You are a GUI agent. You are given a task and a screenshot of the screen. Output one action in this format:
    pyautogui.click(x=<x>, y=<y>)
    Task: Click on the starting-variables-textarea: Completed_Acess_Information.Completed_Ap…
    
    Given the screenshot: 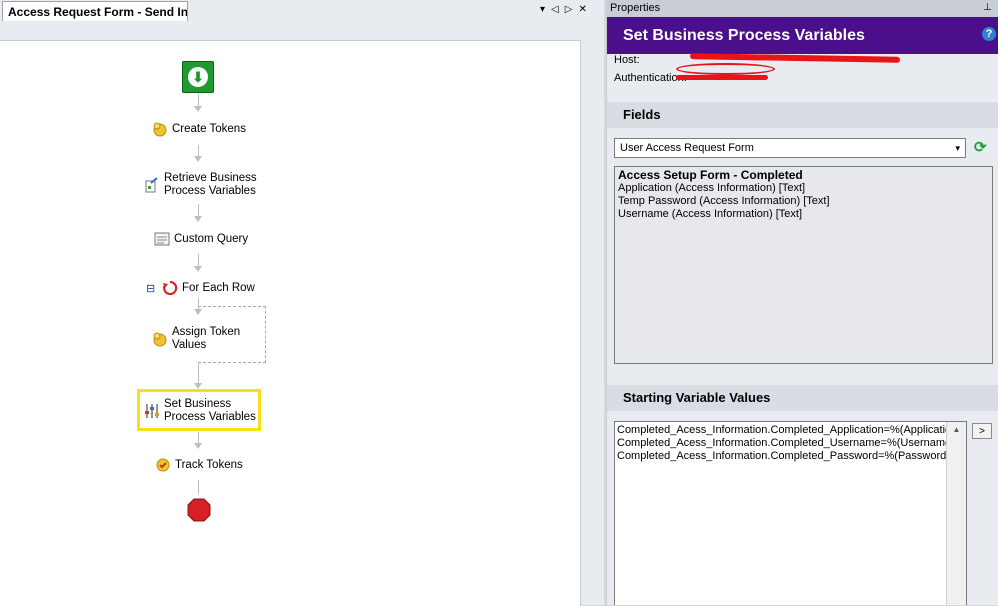 What is the action you would take?
    pyautogui.click(x=790, y=513)
    